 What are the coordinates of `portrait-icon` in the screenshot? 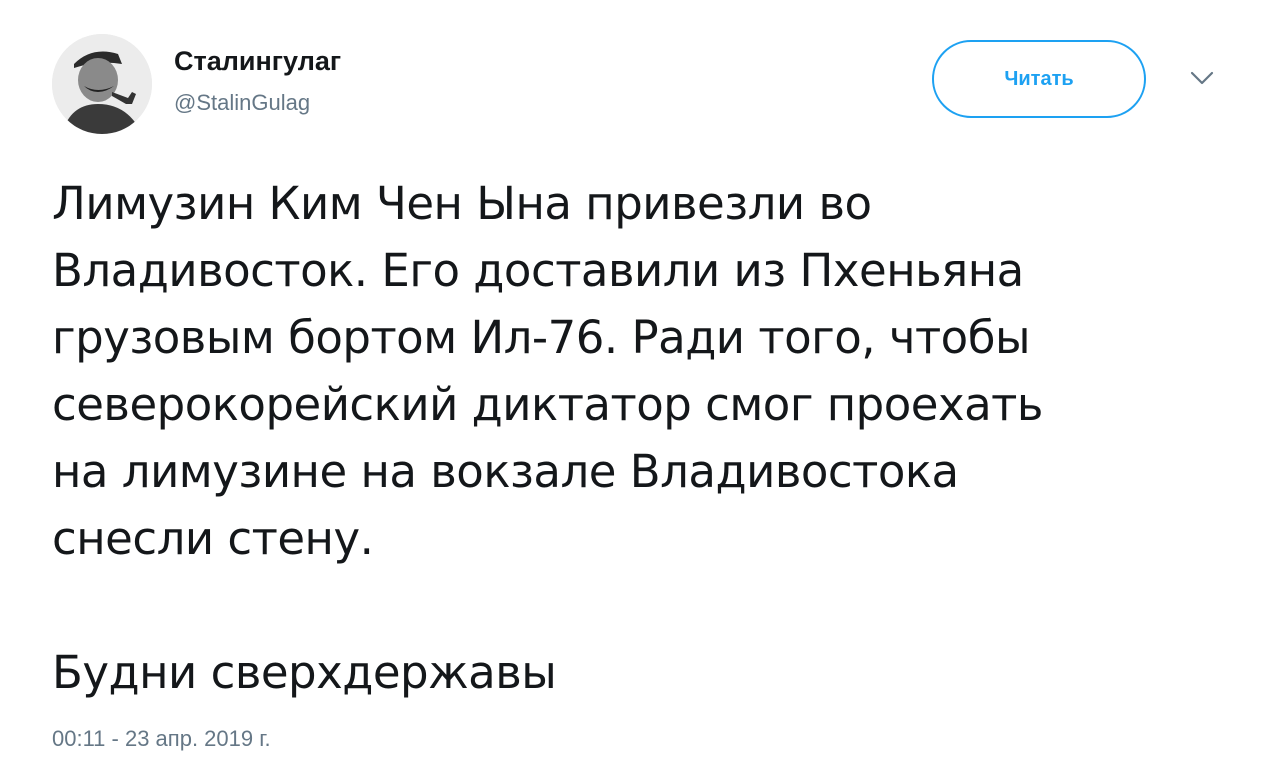 It's located at (102, 84).